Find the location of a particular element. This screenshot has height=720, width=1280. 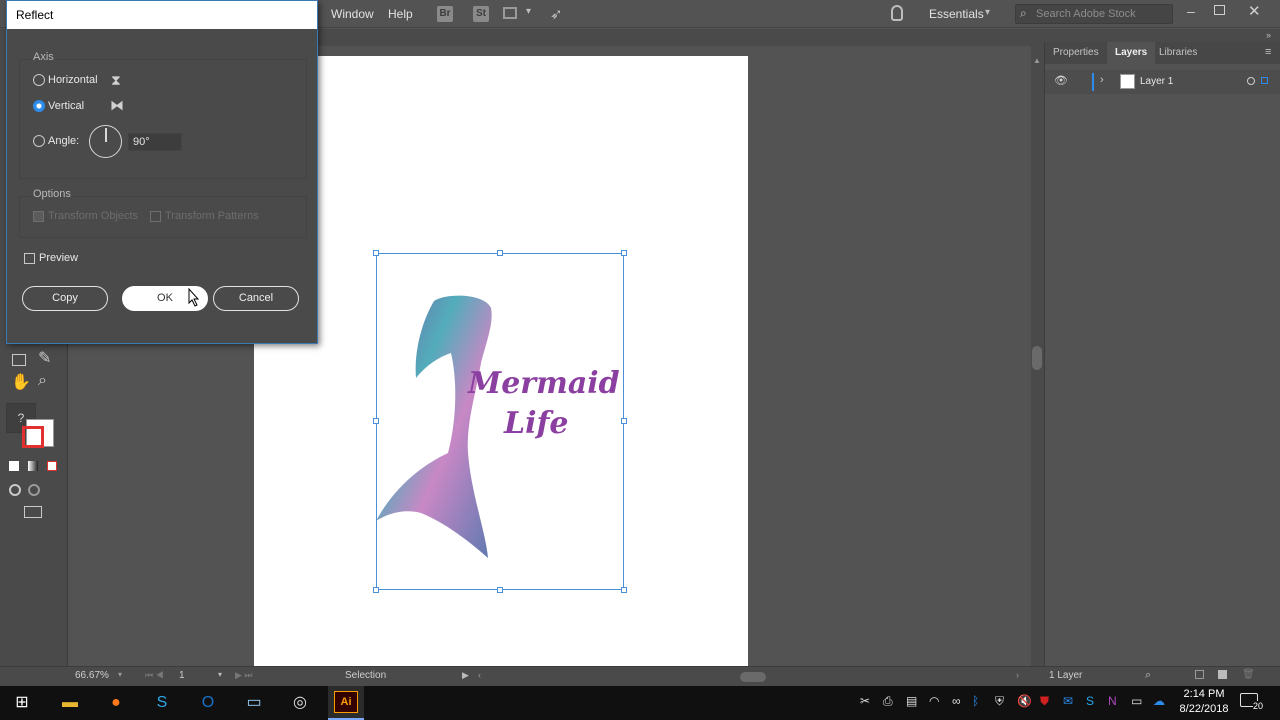

artboard-dropdown-icon: ▾ is located at coordinates (220, 674).